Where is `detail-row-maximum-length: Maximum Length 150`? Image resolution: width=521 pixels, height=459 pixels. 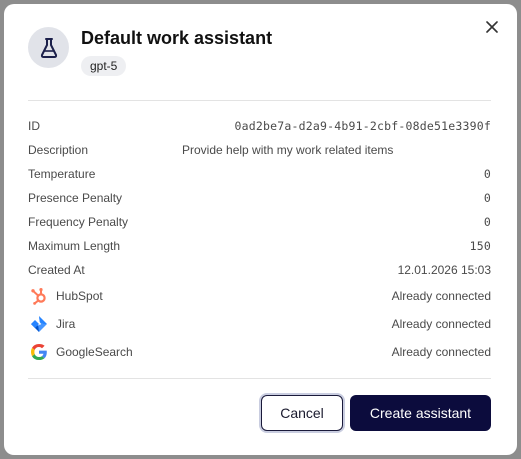 detail-row-maximum-length: Maximum Length 150 is located at coordinates (259, 246).